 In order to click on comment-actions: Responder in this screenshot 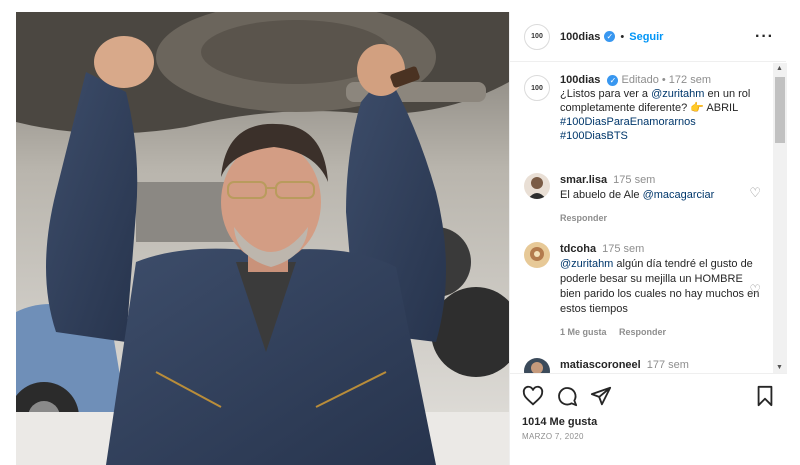, I will do `click(660, 218)`.